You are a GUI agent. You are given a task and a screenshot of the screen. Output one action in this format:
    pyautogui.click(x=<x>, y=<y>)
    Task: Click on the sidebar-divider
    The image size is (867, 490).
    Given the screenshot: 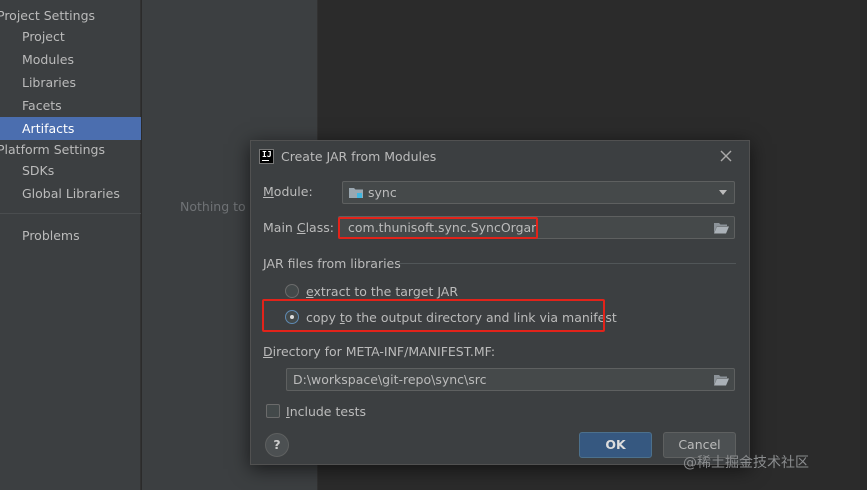 What is the action you would take?
    pyautogui.click(x=70, y=213)
    